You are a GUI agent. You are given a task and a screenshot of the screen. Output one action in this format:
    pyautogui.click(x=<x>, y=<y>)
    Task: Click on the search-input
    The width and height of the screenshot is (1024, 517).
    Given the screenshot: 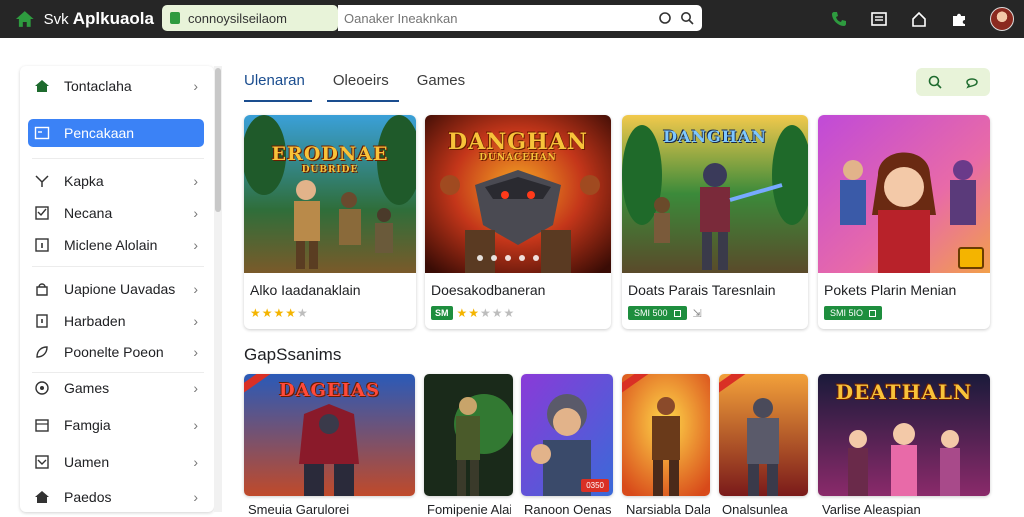 What is the action you would take?
    pyautogui.click(x=494, y=18)
    